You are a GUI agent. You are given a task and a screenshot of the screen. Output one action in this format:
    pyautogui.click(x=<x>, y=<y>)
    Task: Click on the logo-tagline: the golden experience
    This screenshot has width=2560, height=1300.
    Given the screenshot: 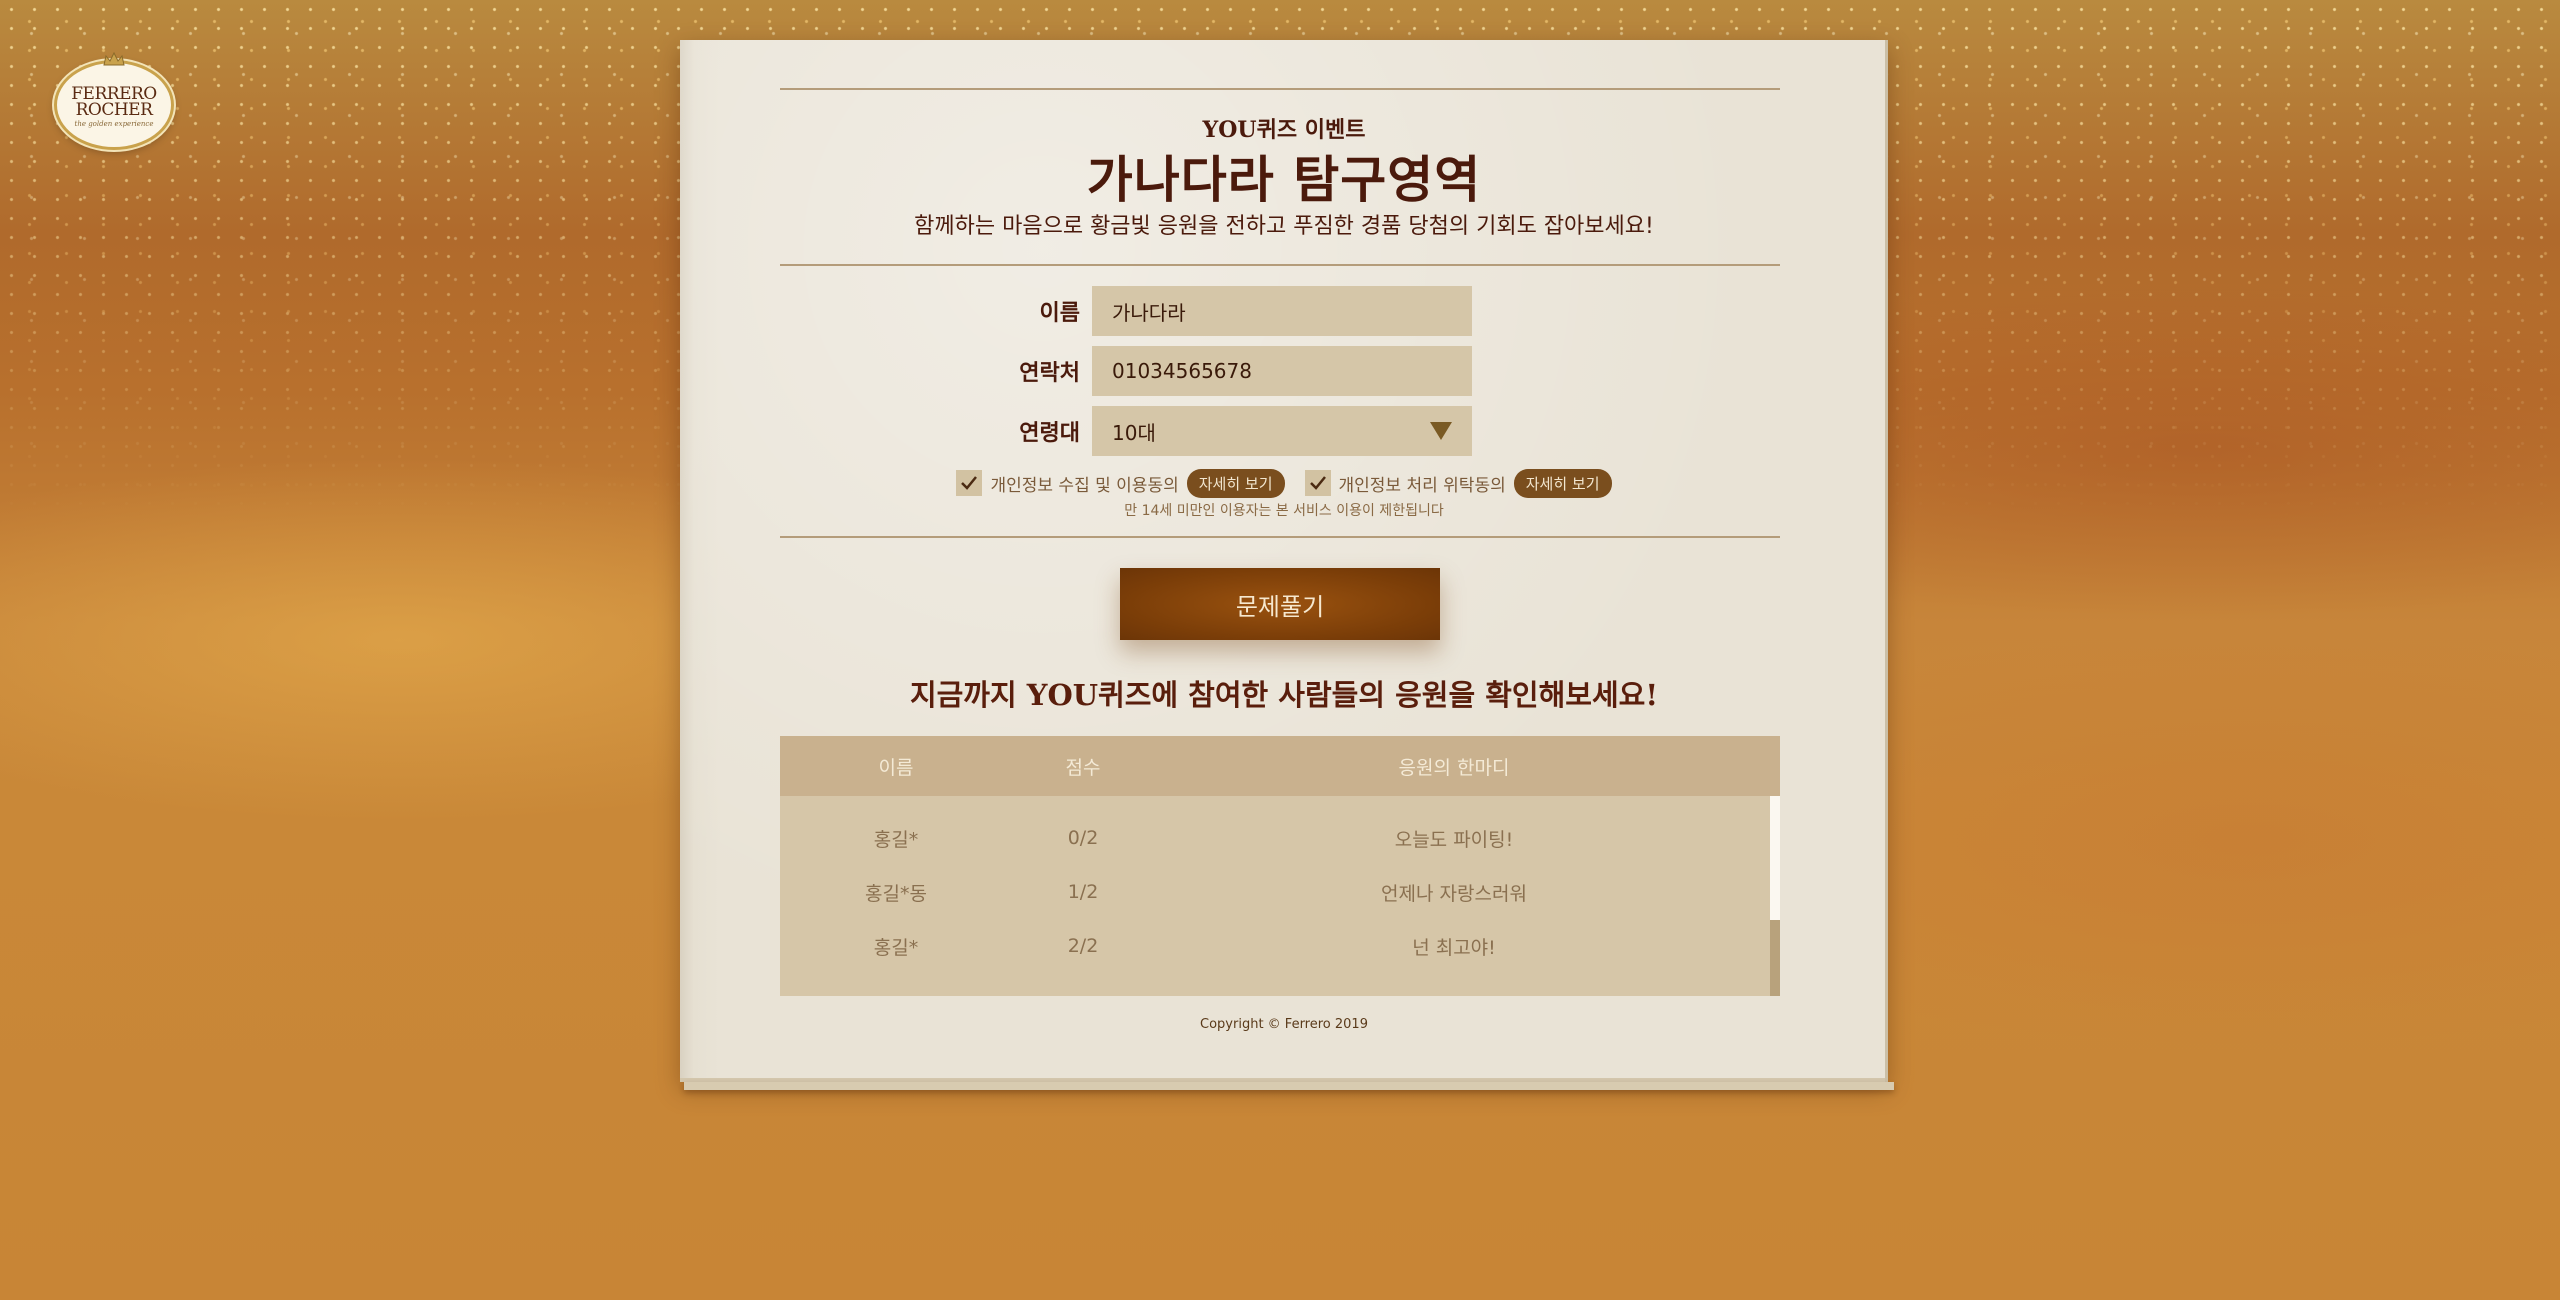 What is the action you would take?
    pyautogui.click(x=114, y=124)
    